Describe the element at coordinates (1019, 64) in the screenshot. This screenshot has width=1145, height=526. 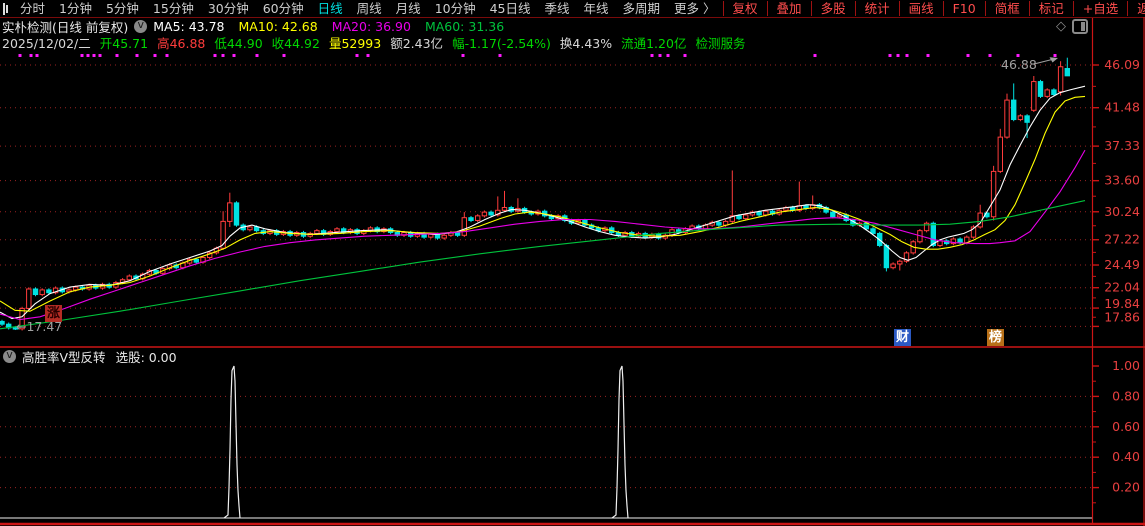
I see `high-price-annotation: 46.88` at that location.